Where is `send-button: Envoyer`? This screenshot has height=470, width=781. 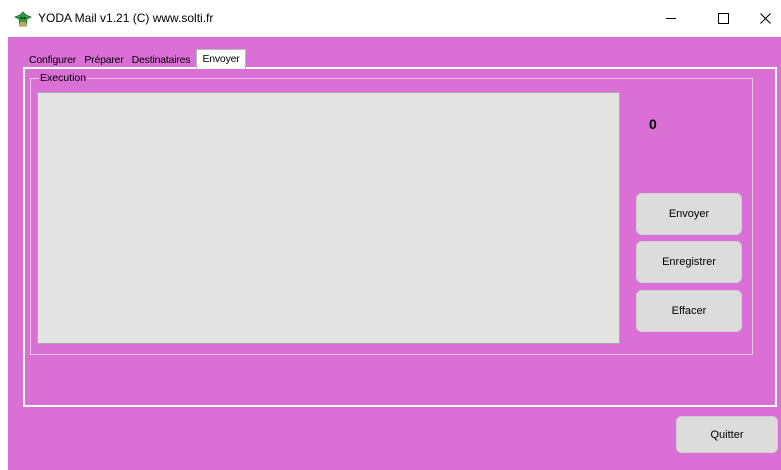 send-button: Envoyer is located at coordinates (689, 214).